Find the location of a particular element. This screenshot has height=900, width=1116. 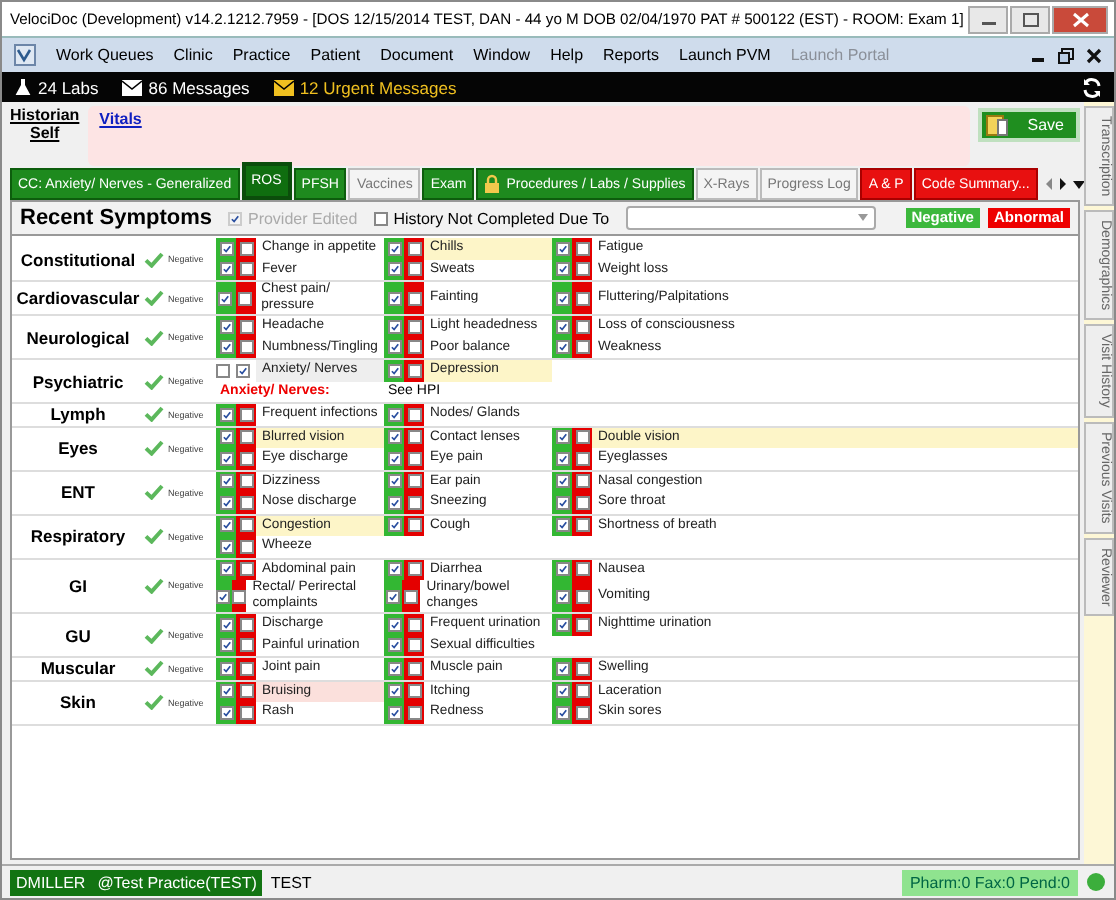

save-button: Save is located at coordinates (1028, 125).